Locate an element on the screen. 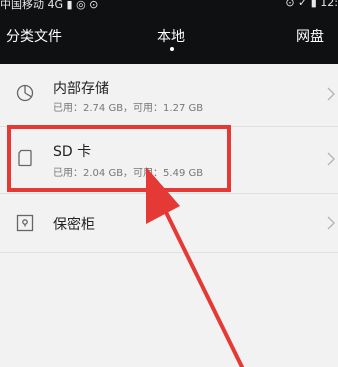 The height and width of the screenshot is (367, 338). storage-item-title: 保密柜 is located at coordinates (74, 225).